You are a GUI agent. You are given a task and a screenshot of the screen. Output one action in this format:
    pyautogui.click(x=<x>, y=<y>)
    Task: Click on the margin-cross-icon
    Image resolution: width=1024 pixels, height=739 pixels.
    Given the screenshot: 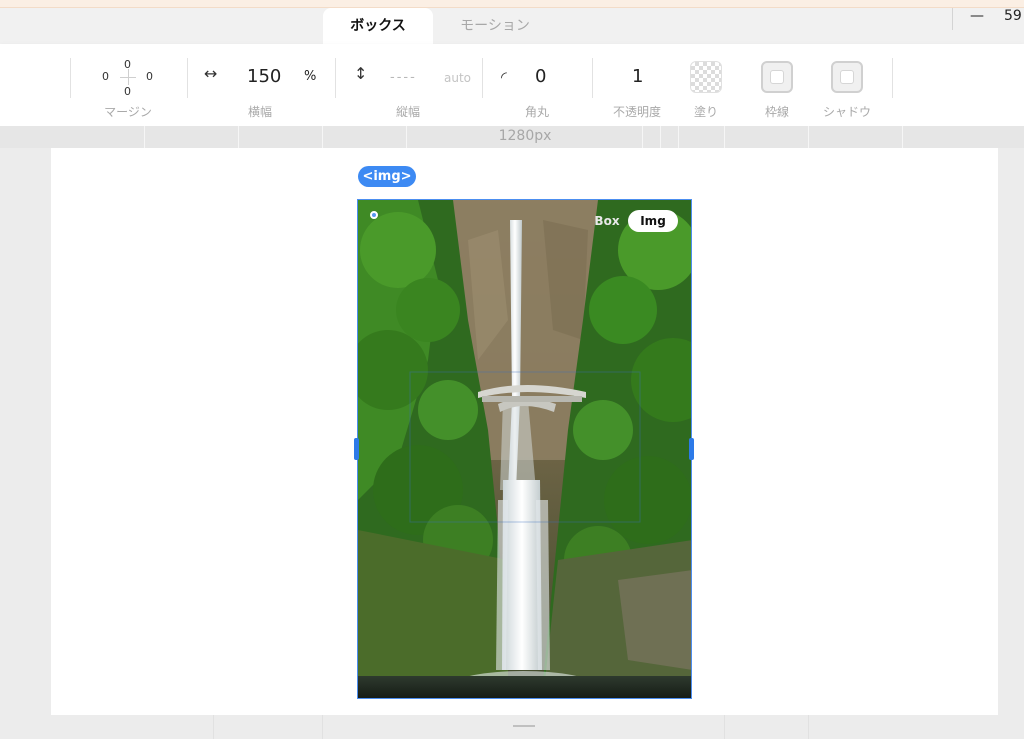 What is the action you would take?
    pyautogui.click(x=128, y=77)
    